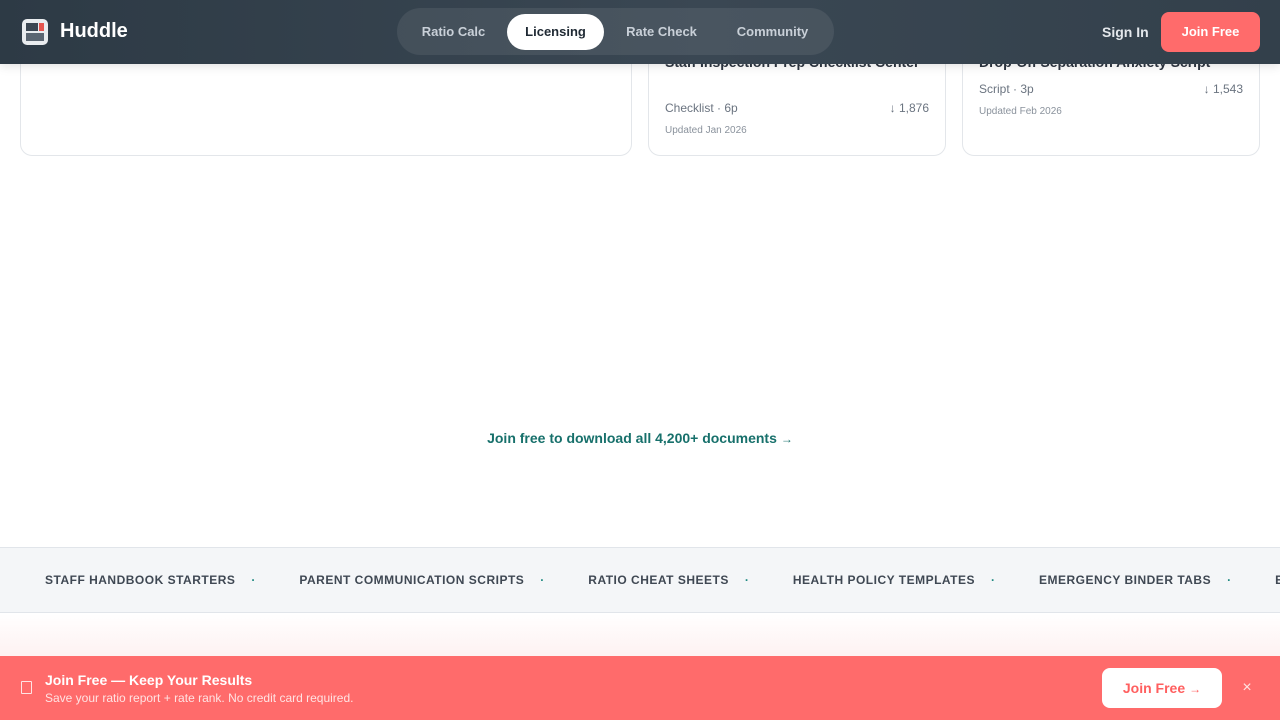  What do you see at coordinates (1277, 580) in the screenshot?
I see `marquee-item: E` at bounding box center [1277, 580].